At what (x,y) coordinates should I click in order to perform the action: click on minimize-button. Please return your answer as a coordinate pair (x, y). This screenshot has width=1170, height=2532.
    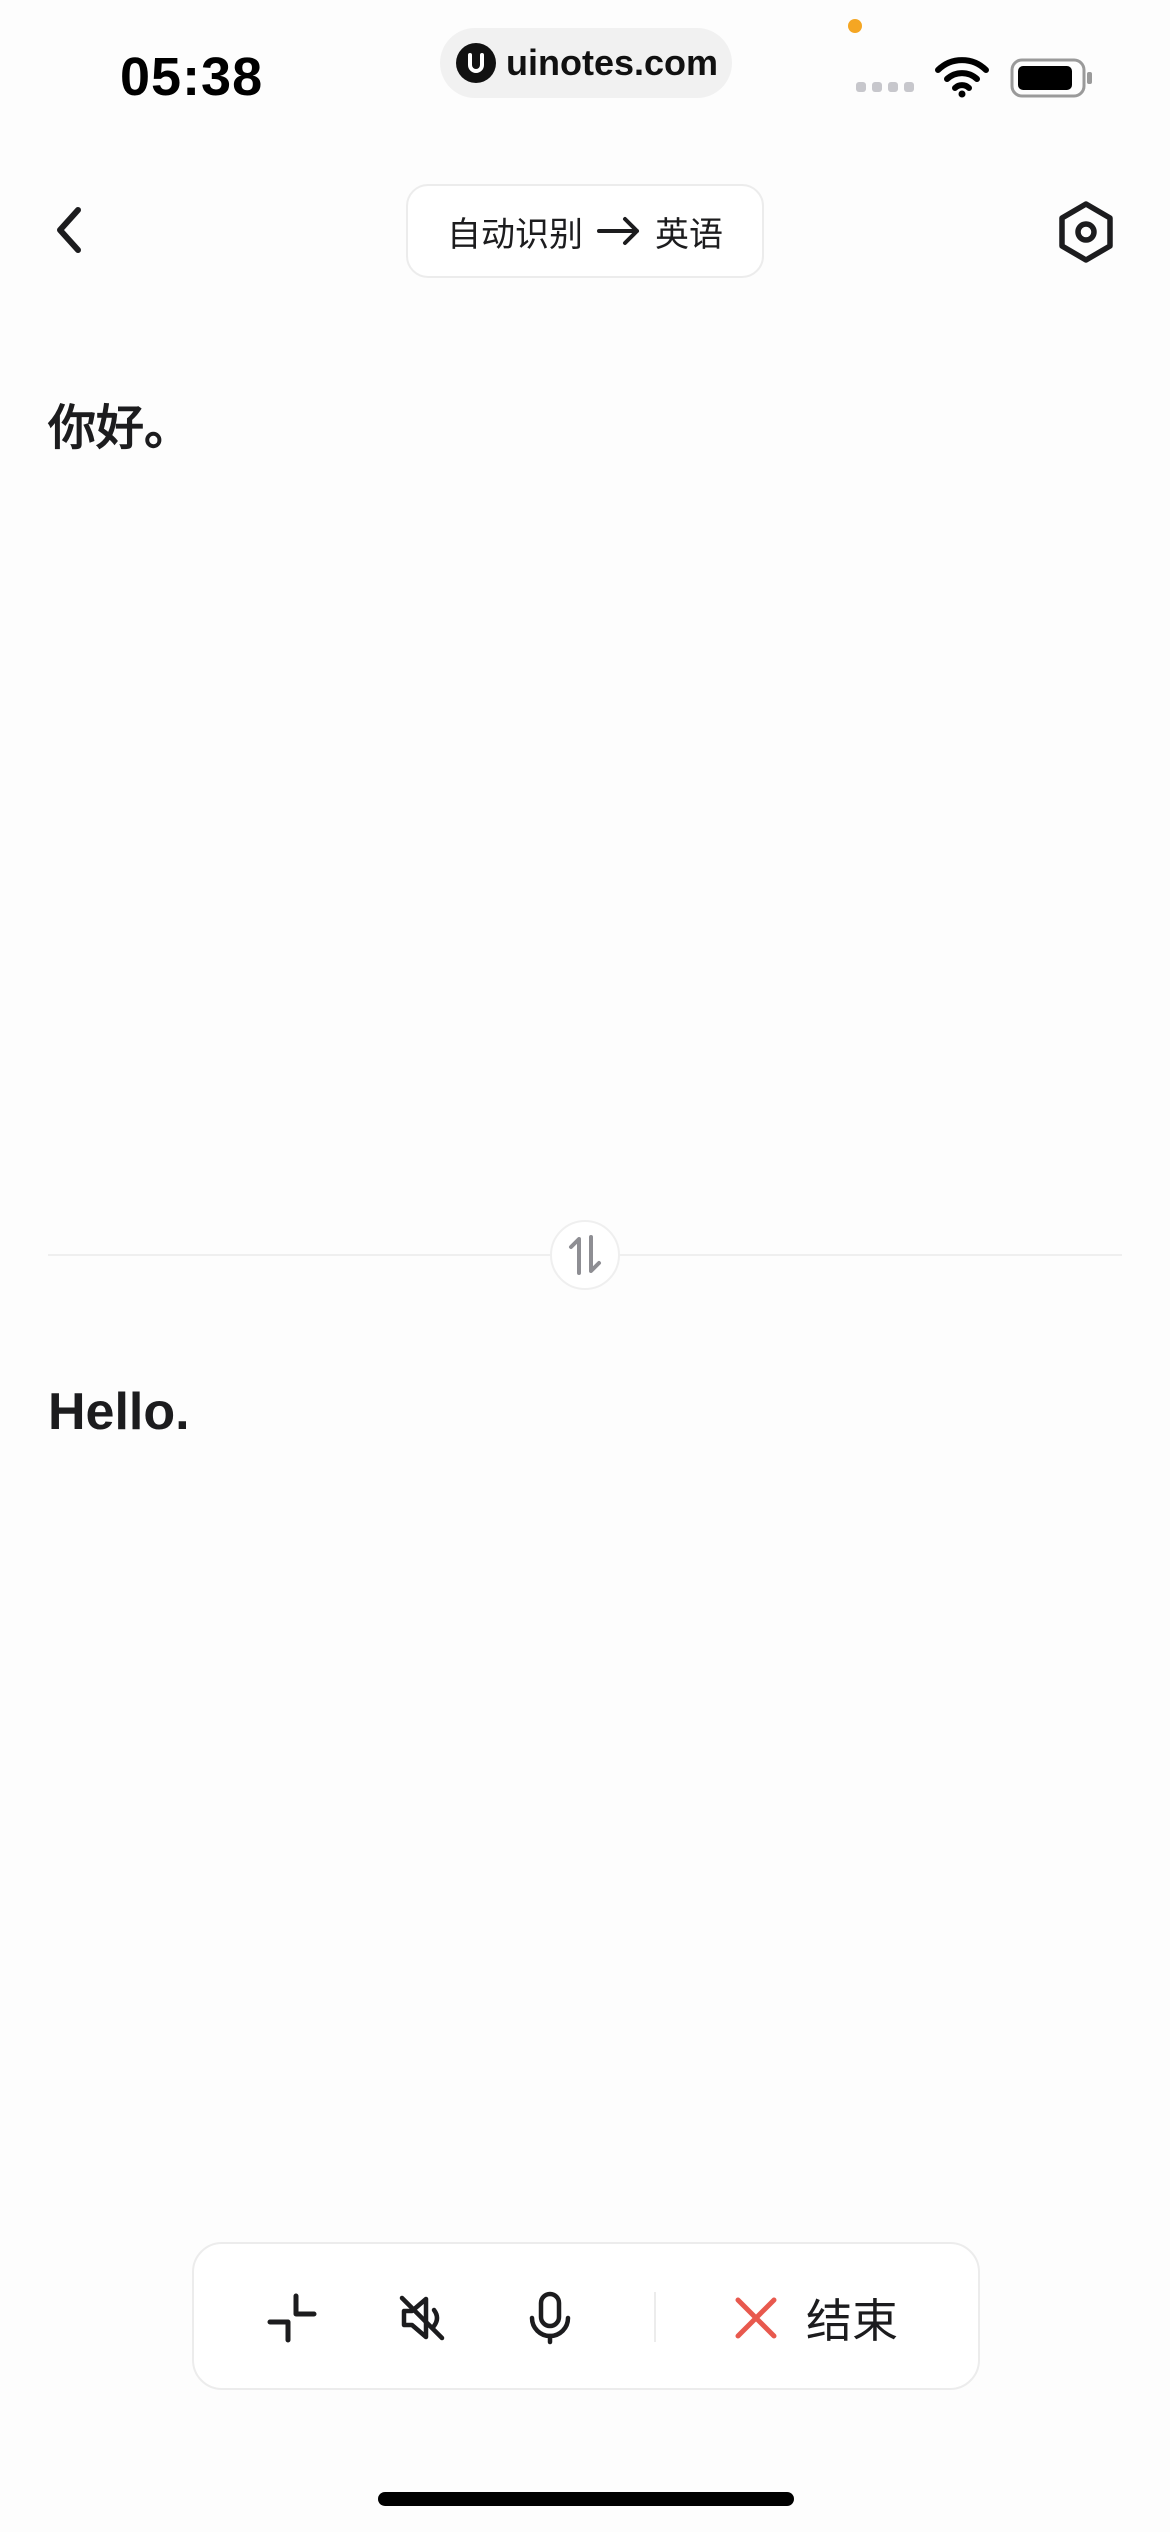
    Looking at the image, I should click on (292, 2318).